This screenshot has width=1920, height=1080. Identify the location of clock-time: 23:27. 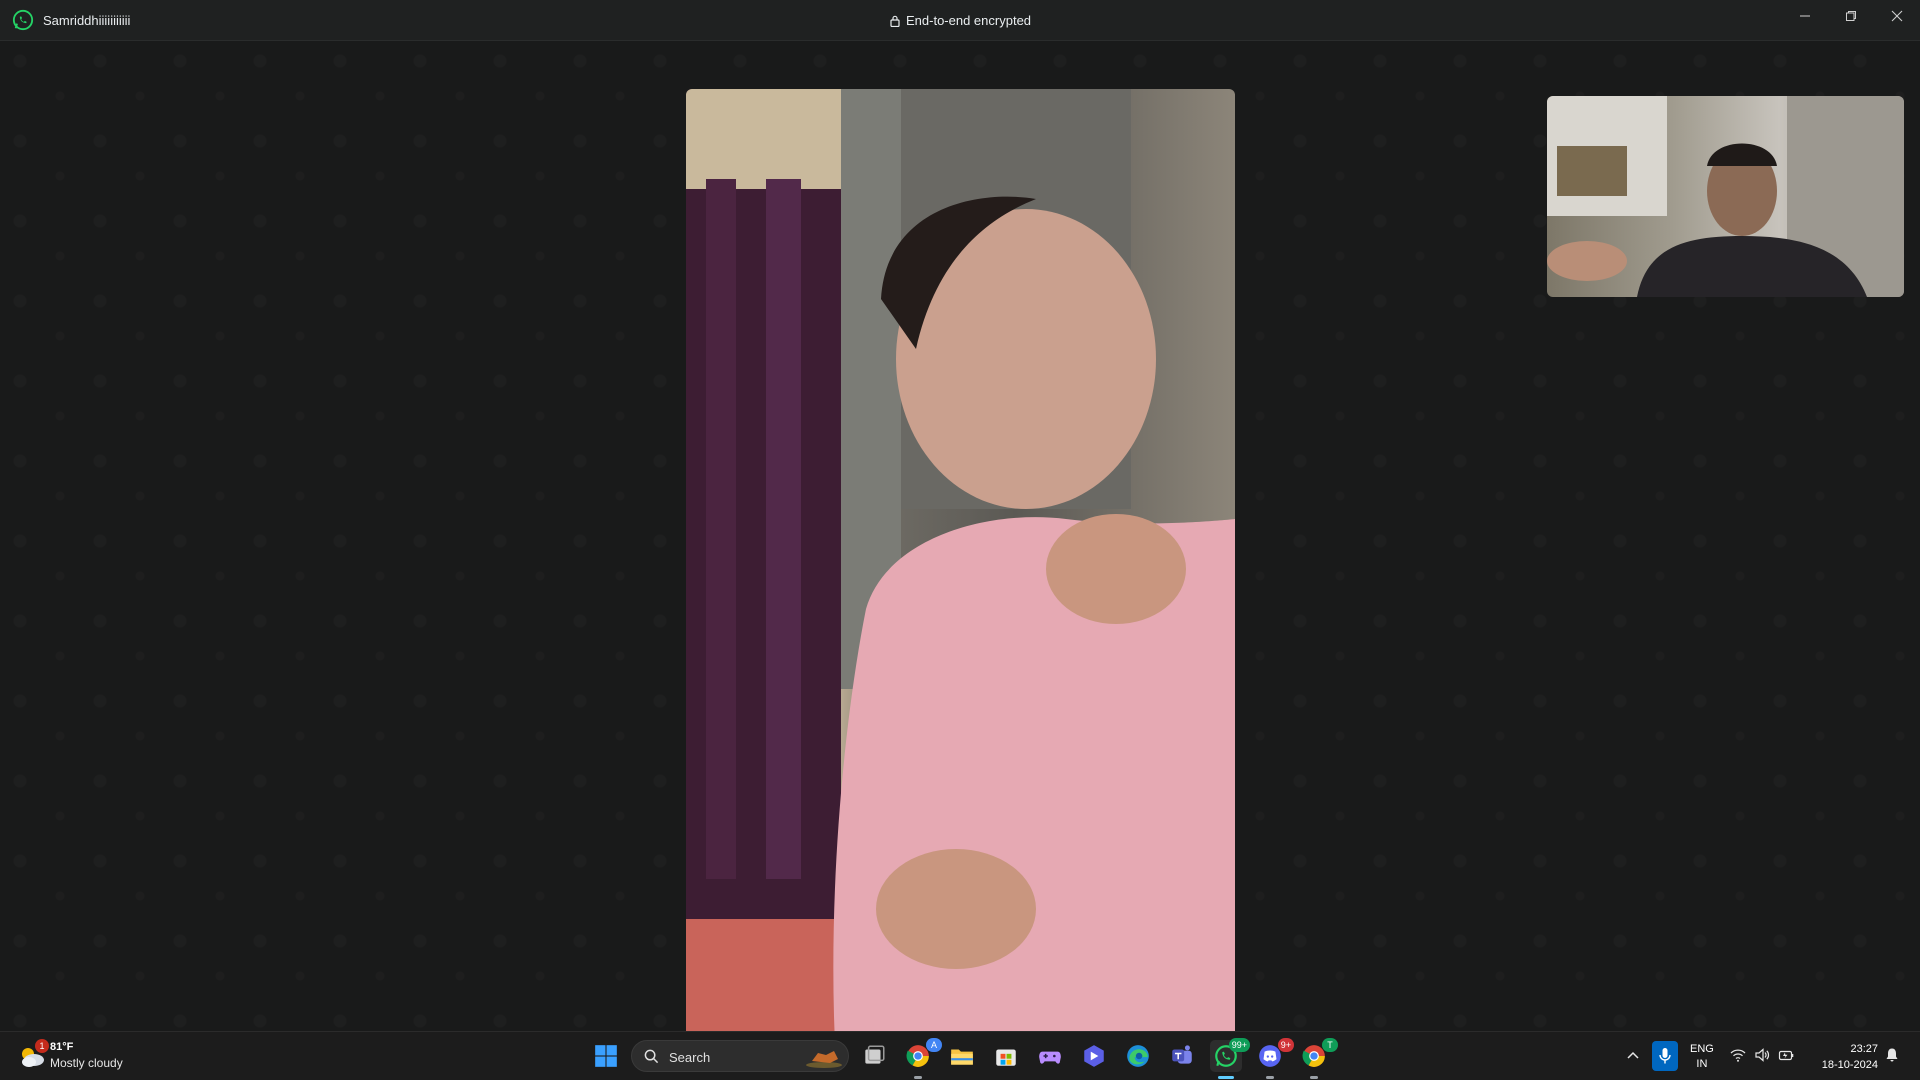
(1864, 1049).